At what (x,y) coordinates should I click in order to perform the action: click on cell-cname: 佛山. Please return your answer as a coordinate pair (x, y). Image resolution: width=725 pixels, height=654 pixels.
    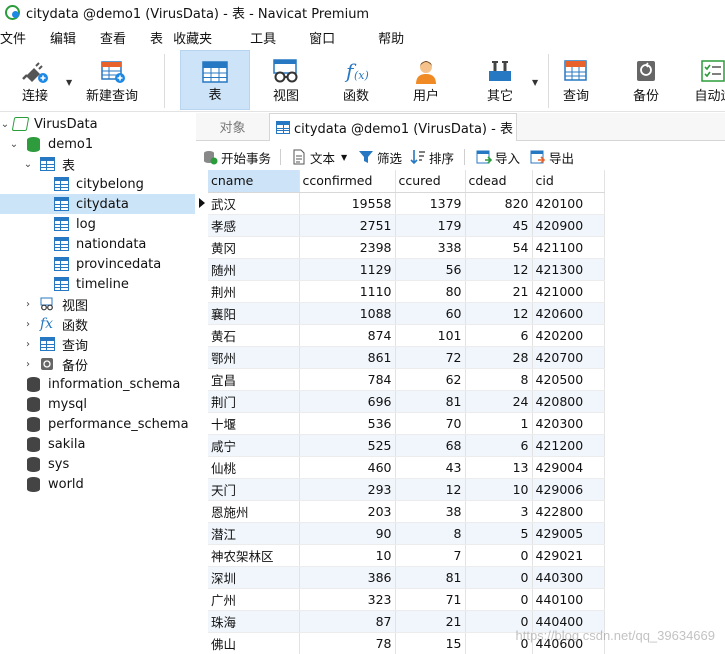
    Looking at the image, I should click on (254, 643).